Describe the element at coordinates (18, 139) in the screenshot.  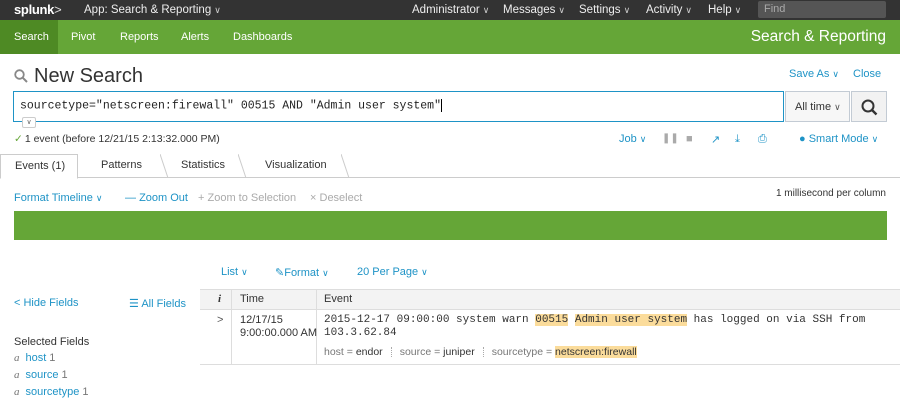
I see `check-icon: ✓` at that location.